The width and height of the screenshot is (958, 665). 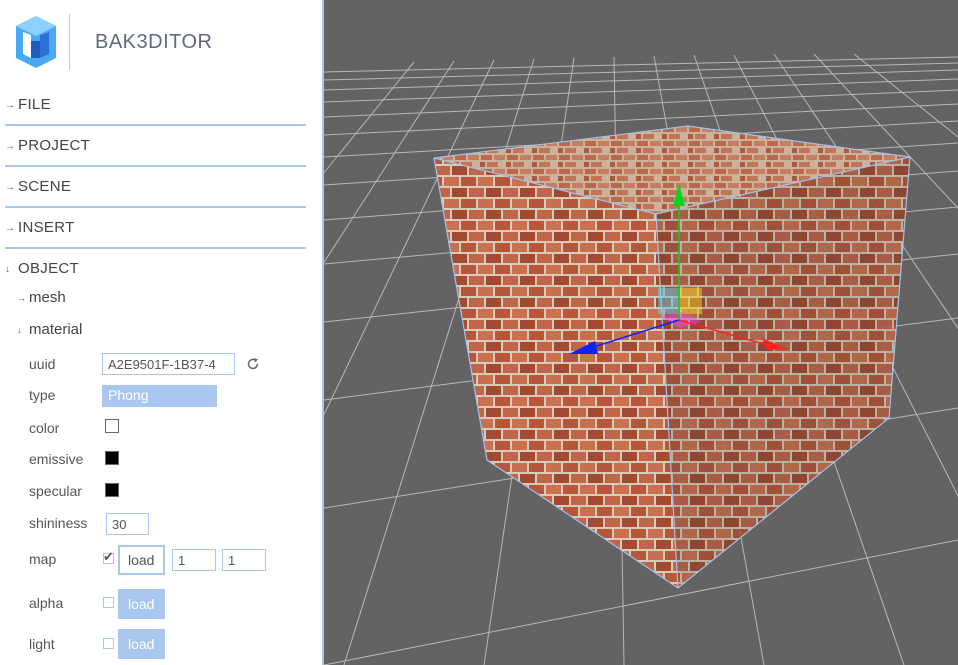 I want to click on shininess-input: 30, so click(x=127, y=524).